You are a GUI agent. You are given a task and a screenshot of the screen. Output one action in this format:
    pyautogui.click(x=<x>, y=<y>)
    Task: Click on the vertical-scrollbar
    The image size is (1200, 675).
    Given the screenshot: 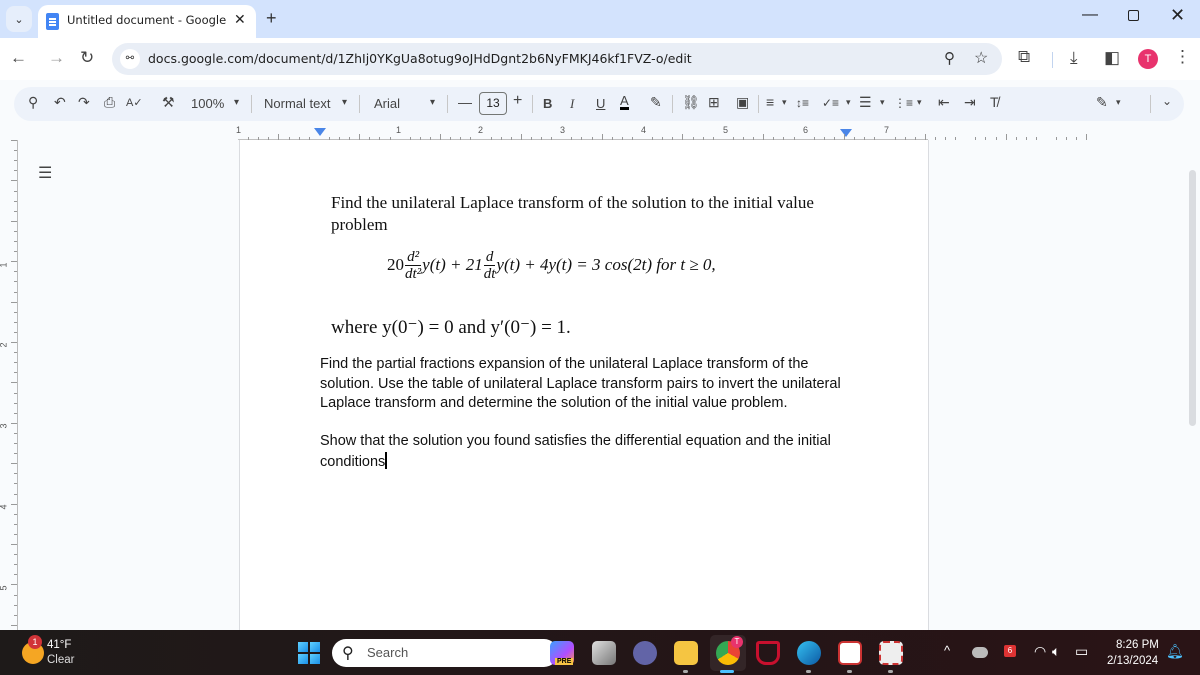 What is the action you would take?
    pyautogui.click(x=1192, y=298)
    